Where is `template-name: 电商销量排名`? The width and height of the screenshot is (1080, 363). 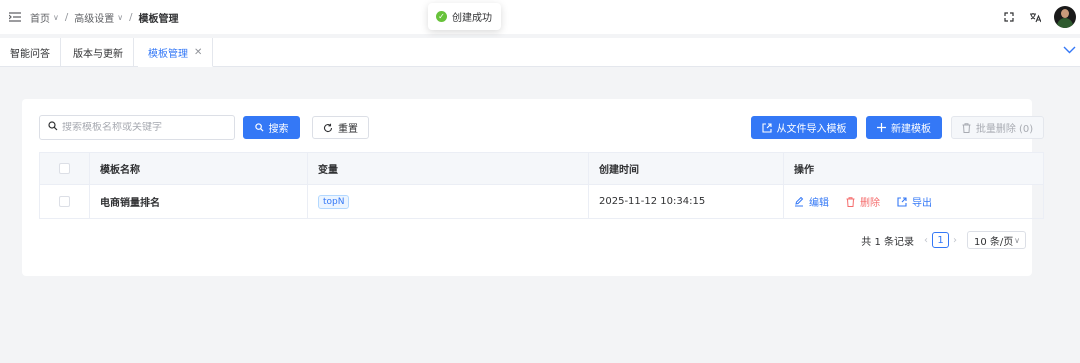
template-name: 电商销量排名 is located at coordinates (199, 201).